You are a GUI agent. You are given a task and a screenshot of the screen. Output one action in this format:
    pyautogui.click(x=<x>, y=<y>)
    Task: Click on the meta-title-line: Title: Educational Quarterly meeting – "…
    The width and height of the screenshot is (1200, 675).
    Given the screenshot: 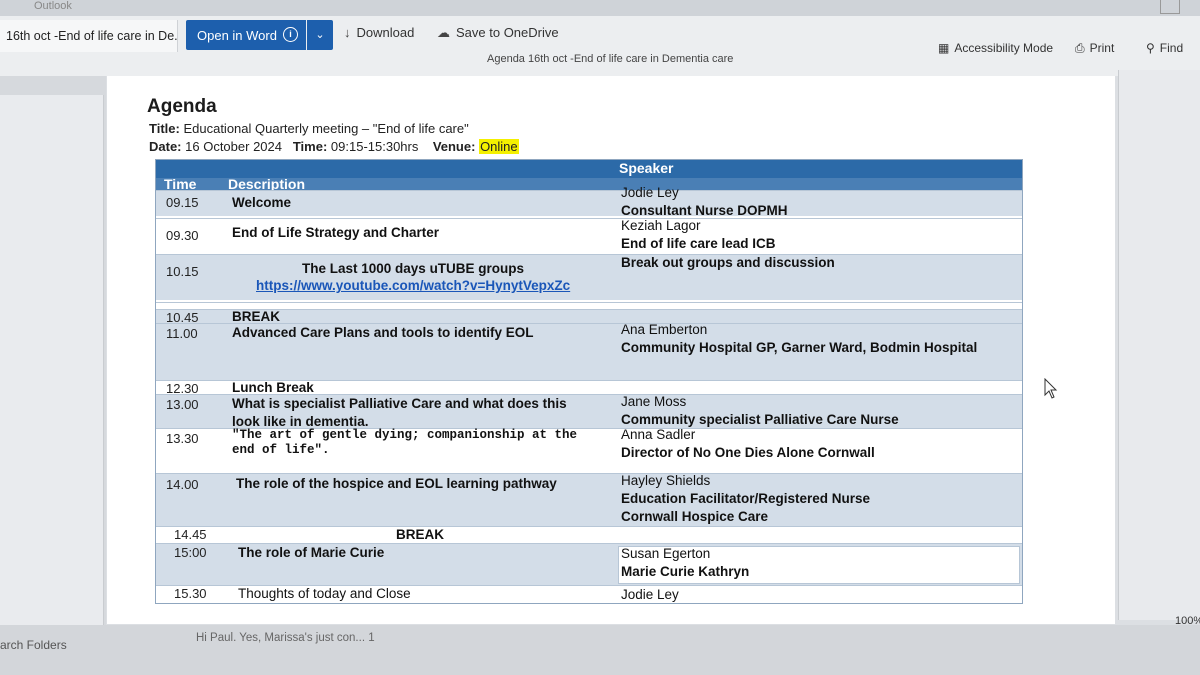 What is the action you would take?
    pyautogui.click(x=309, y=128)
    